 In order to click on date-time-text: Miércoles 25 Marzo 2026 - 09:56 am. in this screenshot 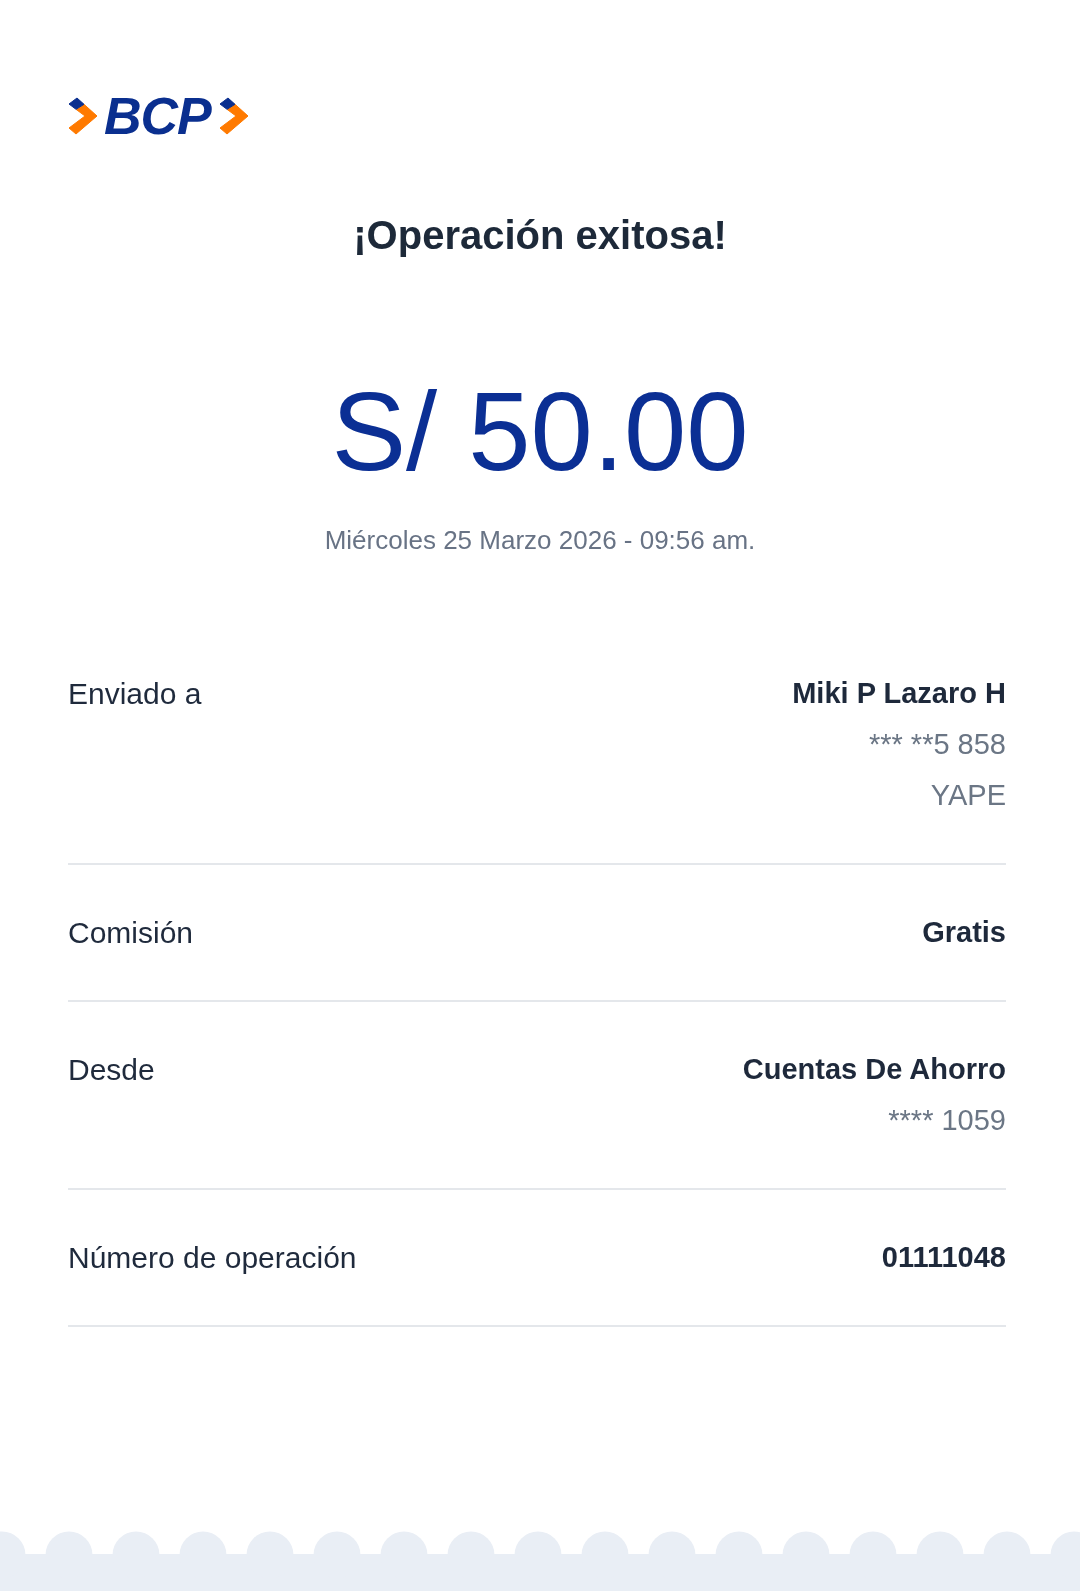, I will do `click(540, 540)`.